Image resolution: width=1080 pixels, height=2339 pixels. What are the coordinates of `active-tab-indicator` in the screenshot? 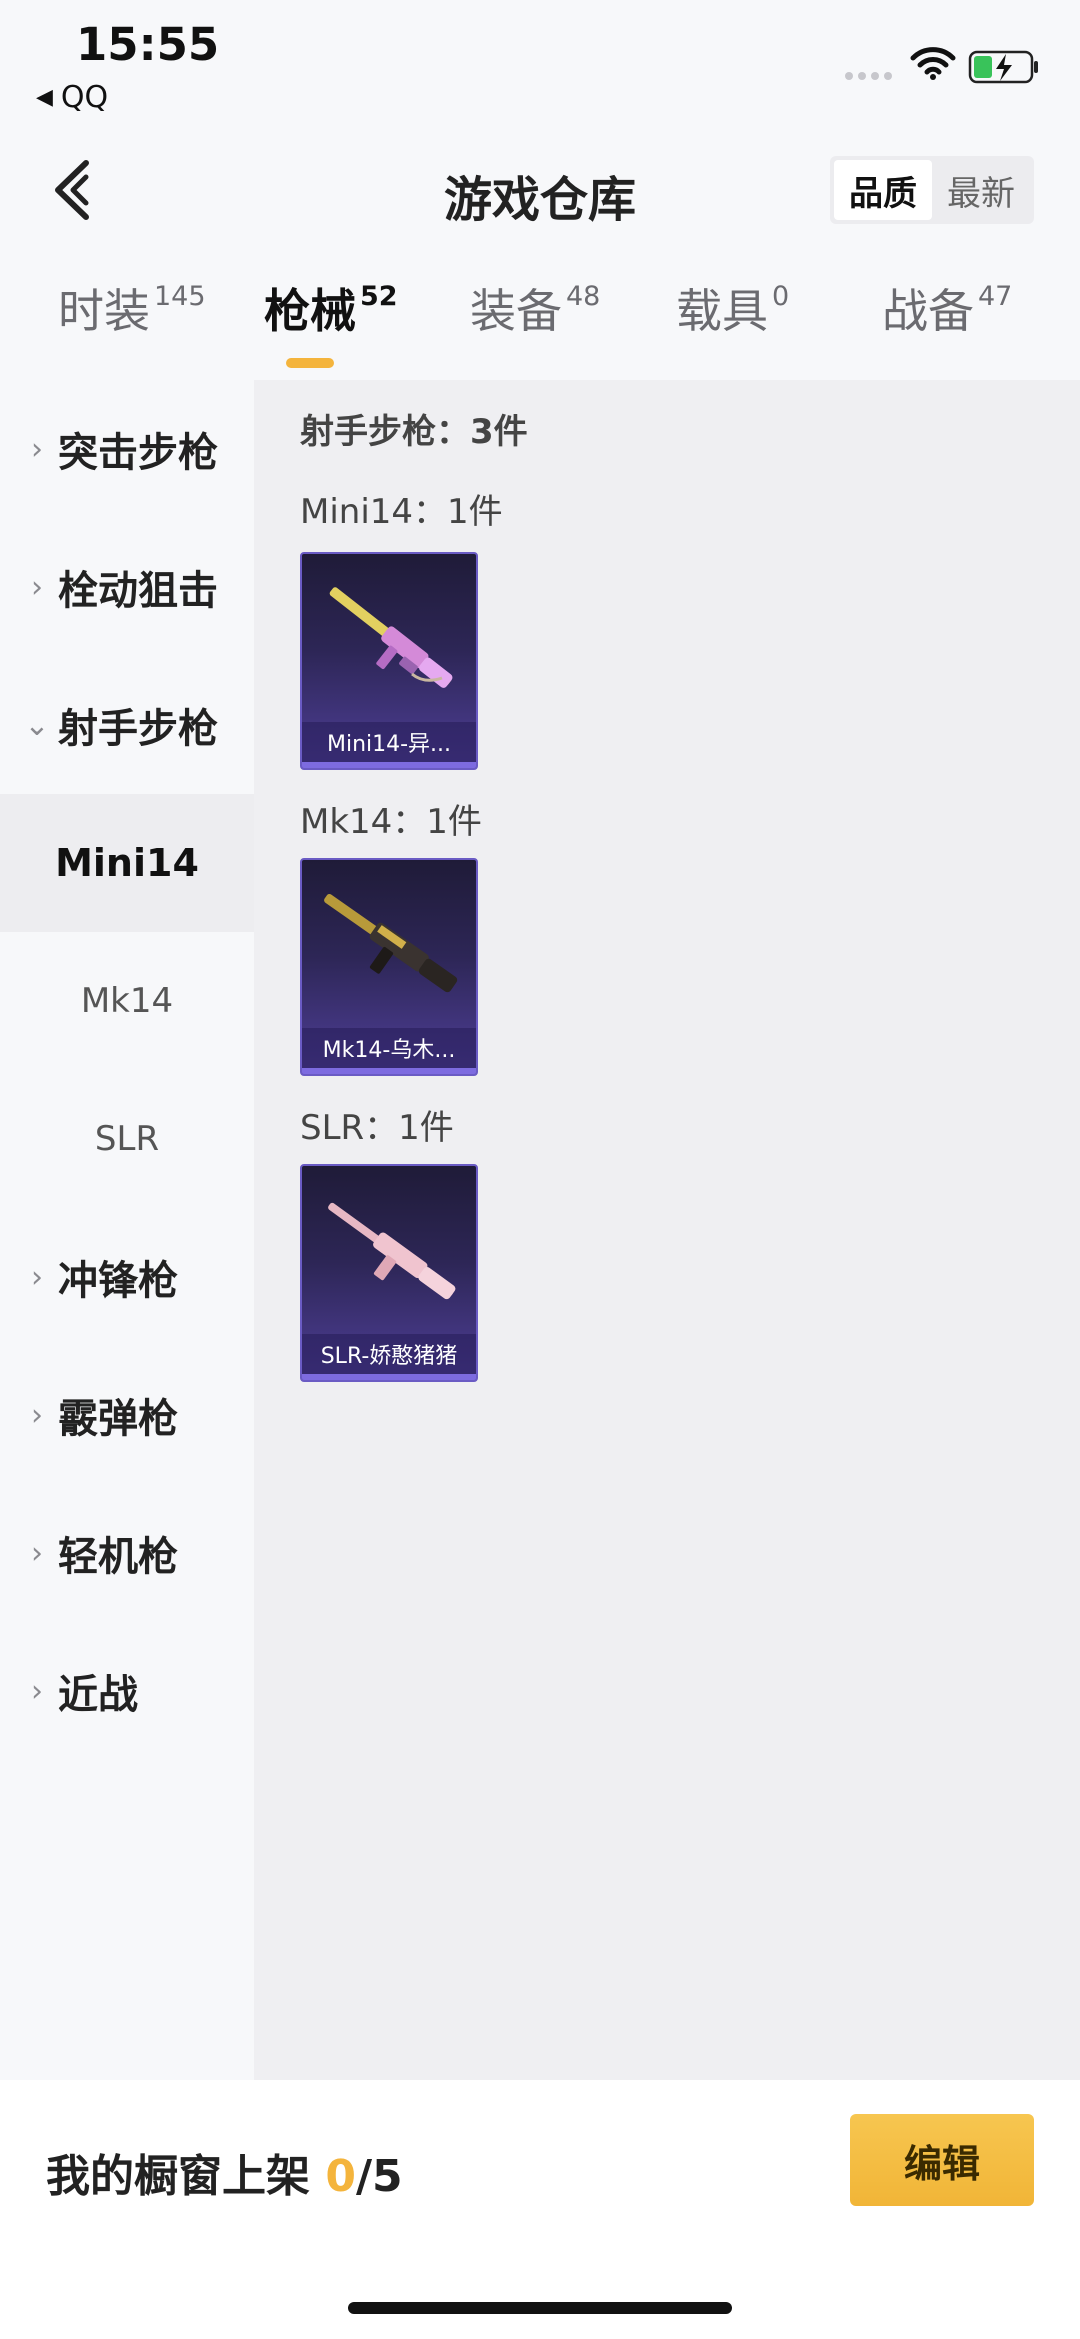 It's located at (310, 363).